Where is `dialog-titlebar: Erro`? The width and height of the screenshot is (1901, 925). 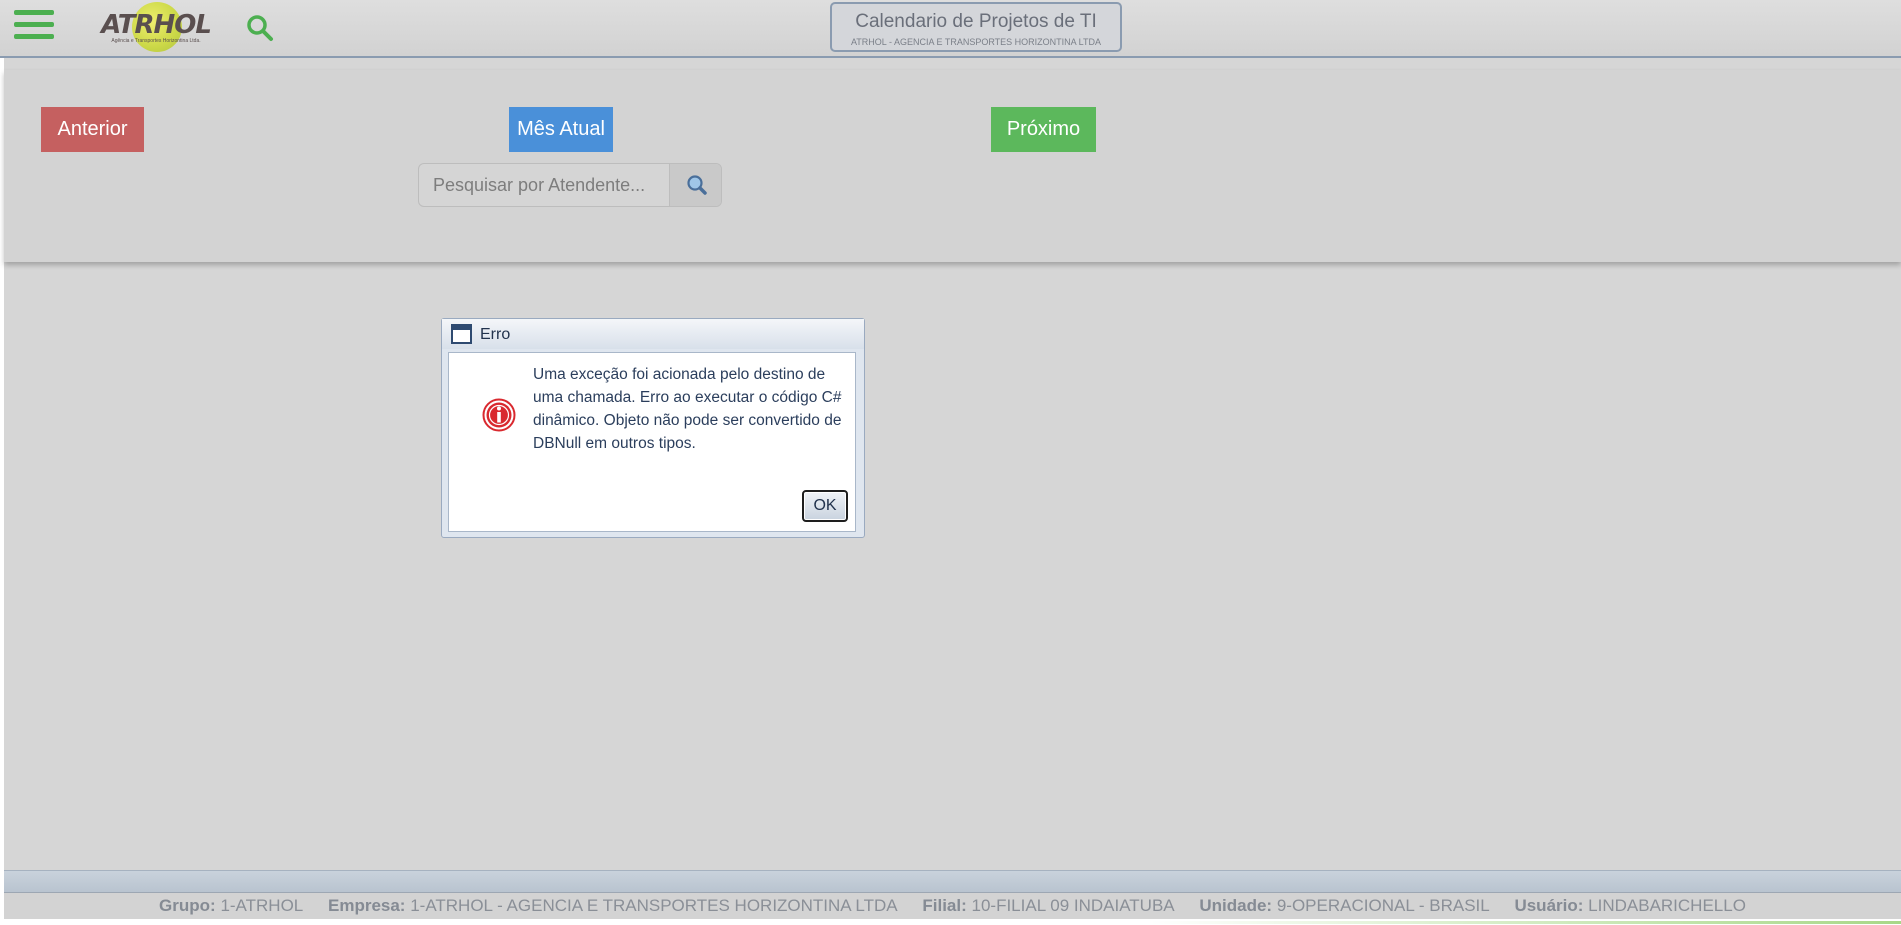
dialog-titlebar: Erro is located at coordinates (653, 334).